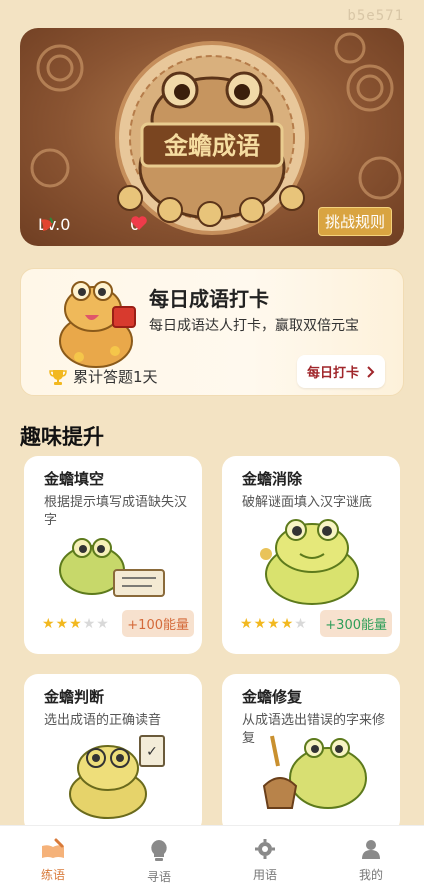 This screenshot has height=889, width=424. I want to click on nav-label: 寻语, so click(158, 877).